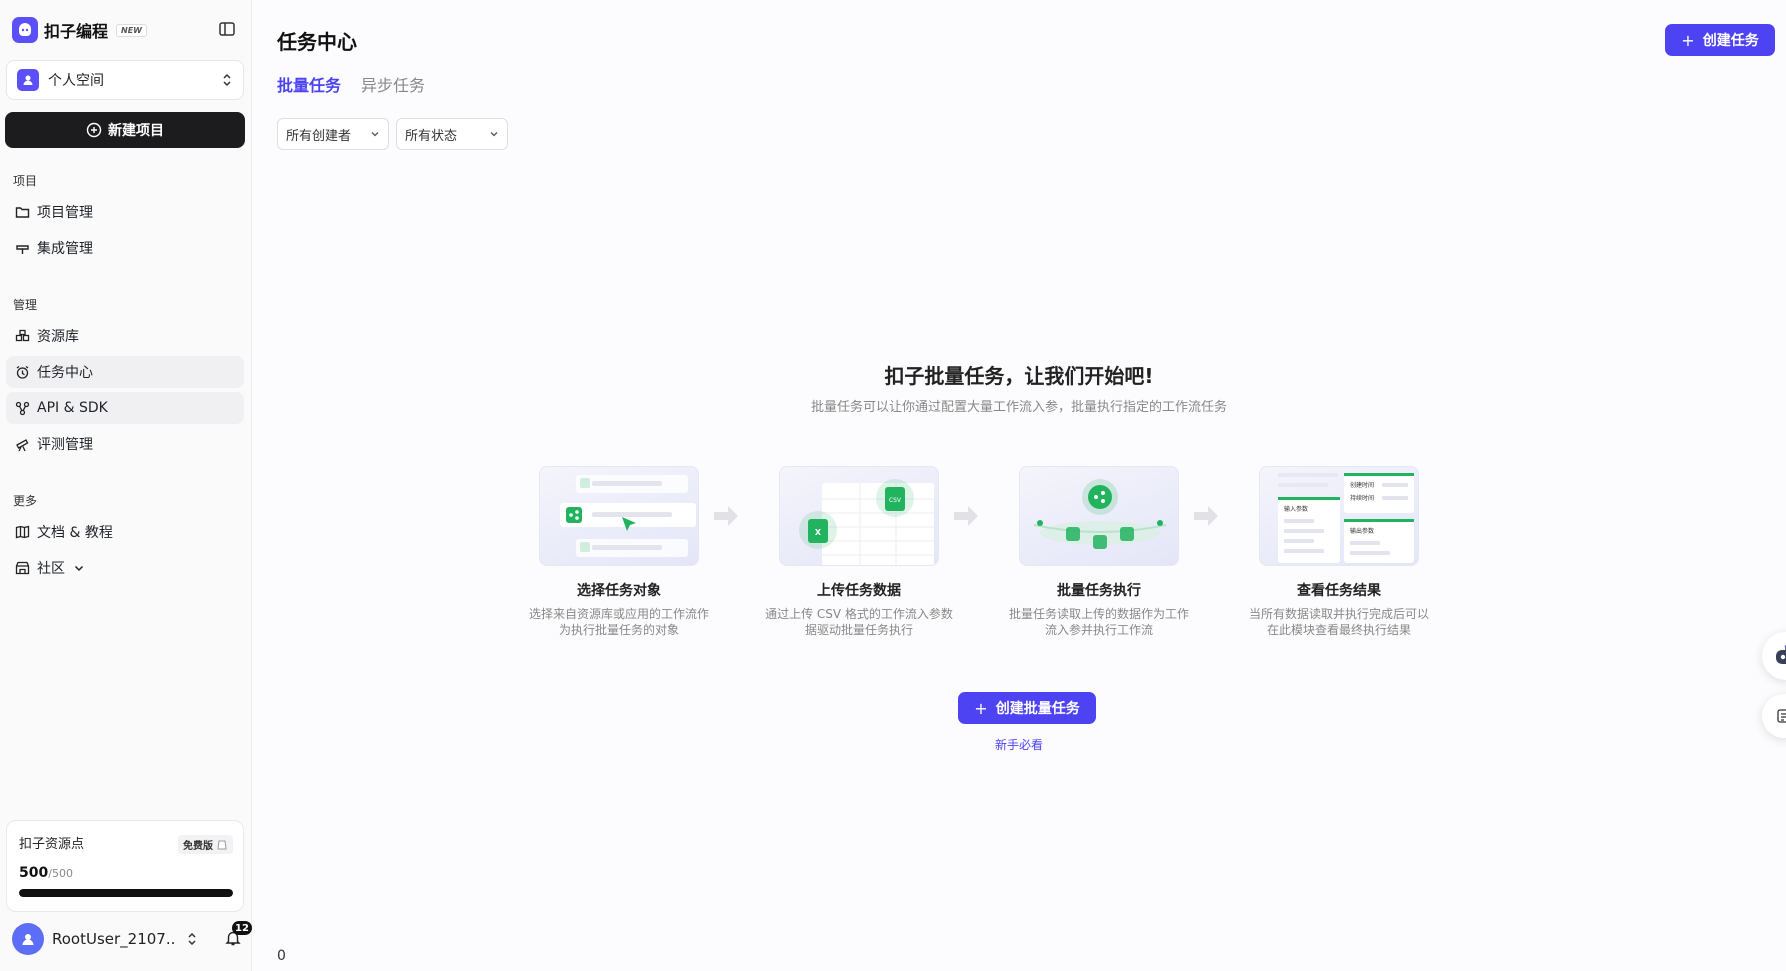 This screenshot has width=1786, height=971. What do you see at coordinates (22, 408) in the screenshot?
I see `api-icon` at bounding box center [22, 408].